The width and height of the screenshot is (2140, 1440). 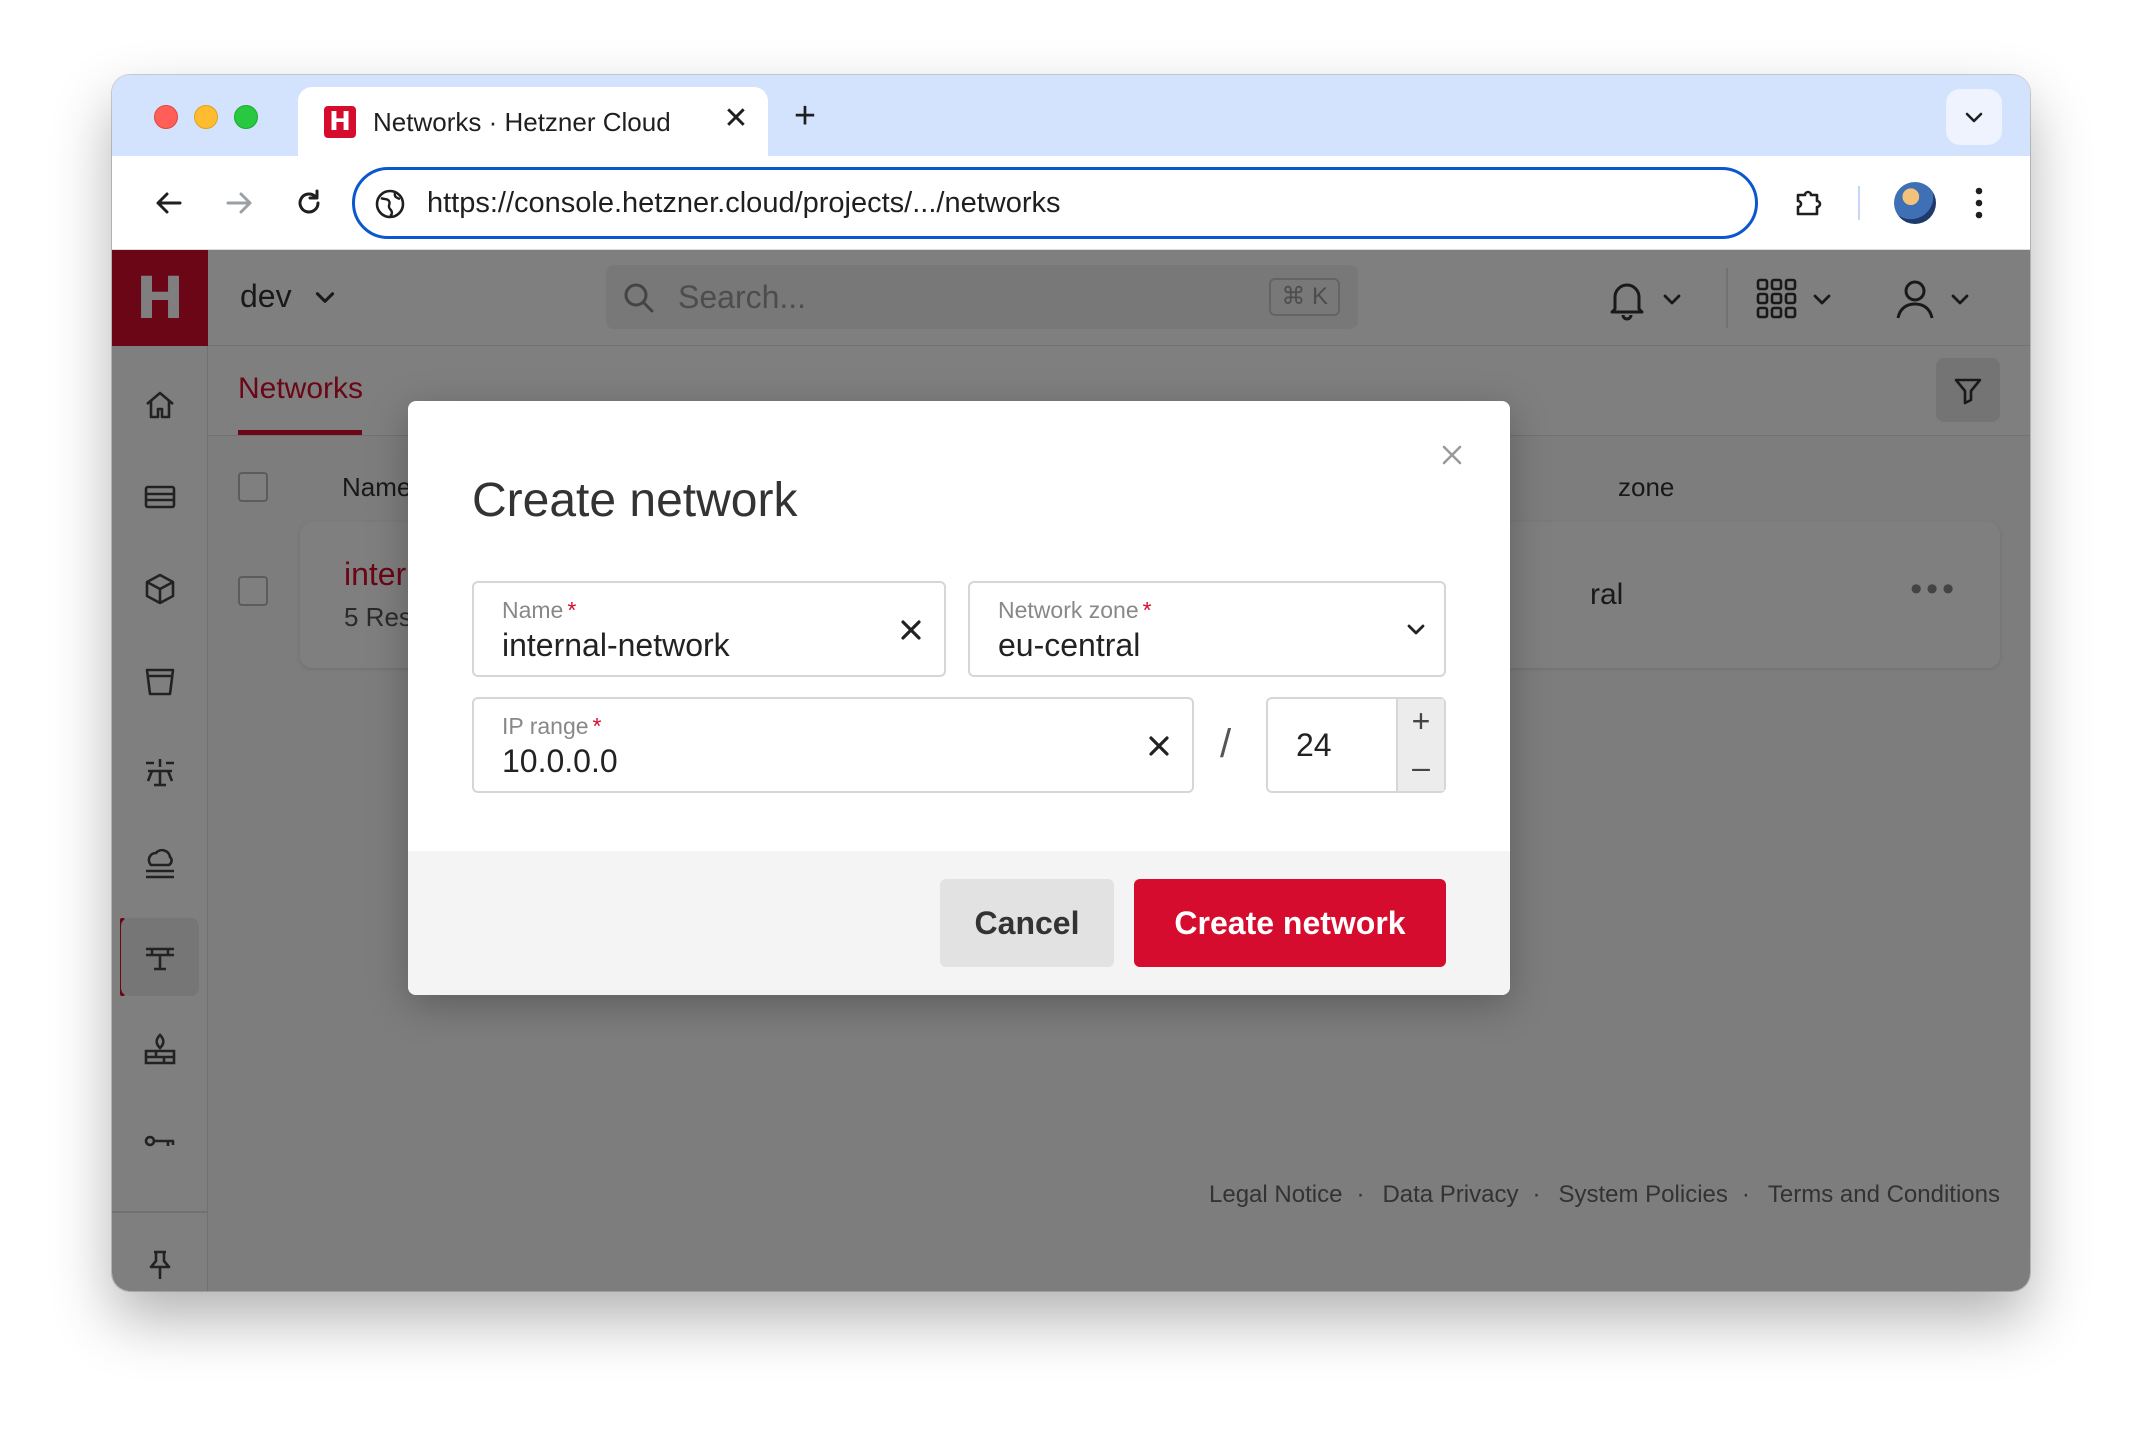 What do you see at coordinates (206, 117) in the screenshot?
I see `window-minimize-button` at bounding box center [206, 117].